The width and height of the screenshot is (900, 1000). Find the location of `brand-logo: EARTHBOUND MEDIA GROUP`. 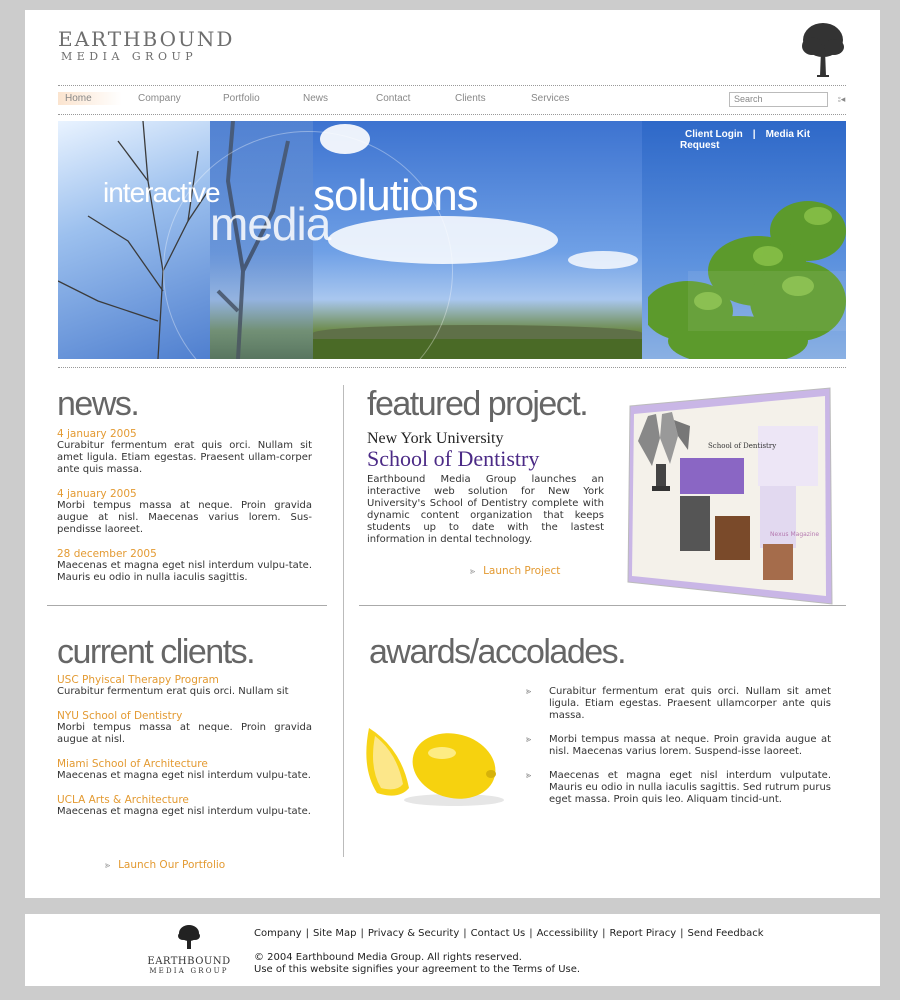

brand-logo: EARTHBOUND MEDIA GROUP is located at coordinates (146, 46).